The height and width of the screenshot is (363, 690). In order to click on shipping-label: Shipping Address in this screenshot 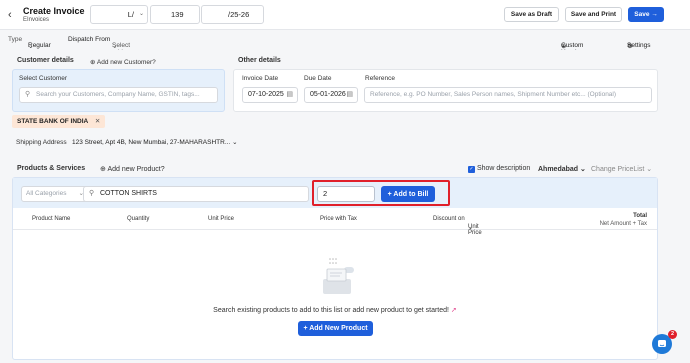, I will do `click(41, 142)`.